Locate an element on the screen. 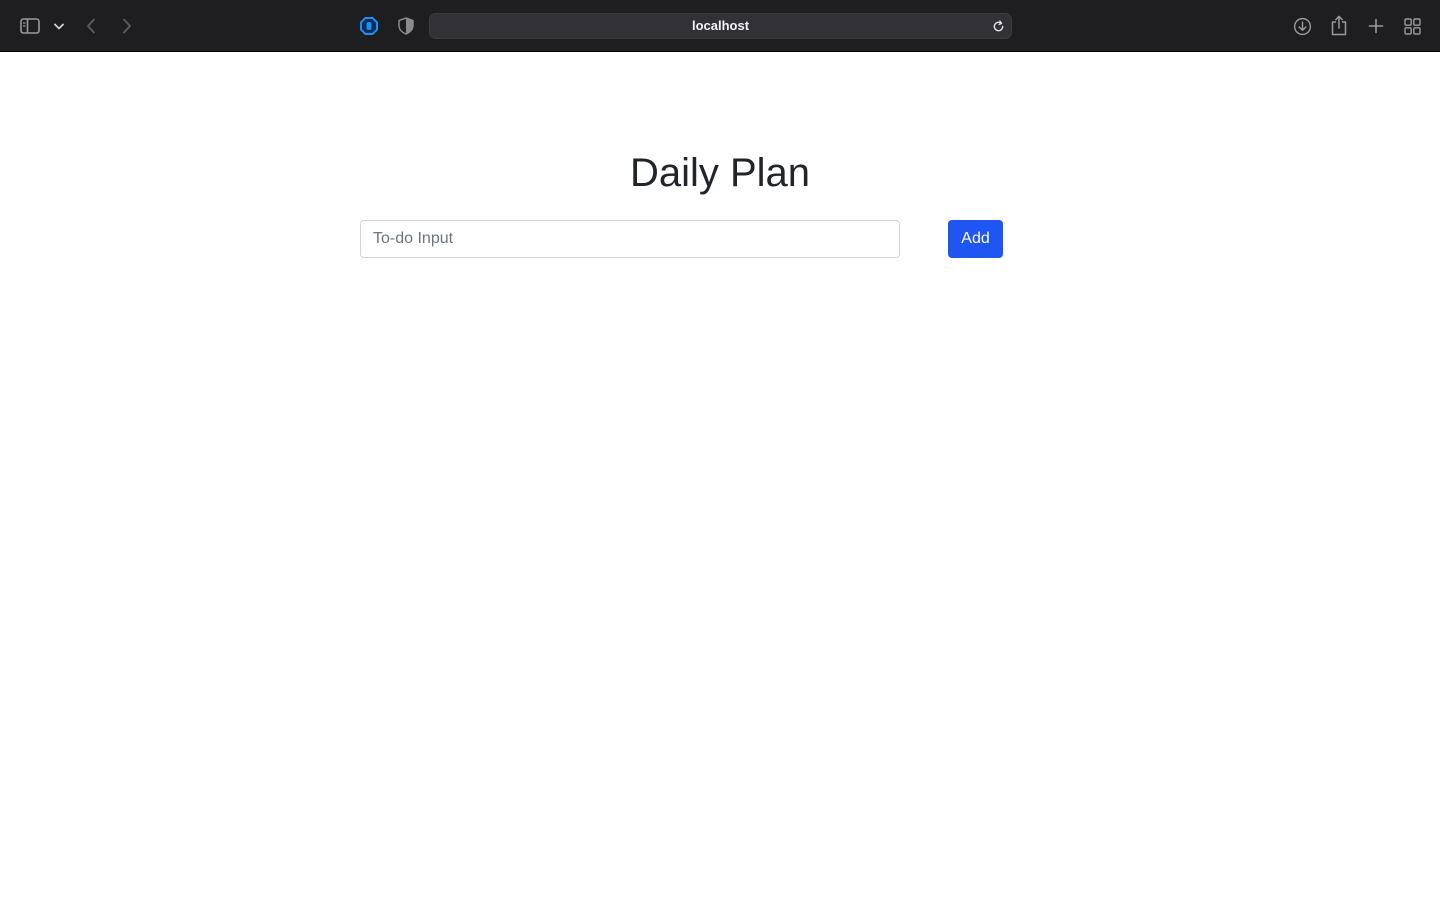 The width and height of the screenshot is (1440, 900). page-title: Daily Plan is located at coordinates (720, 173).